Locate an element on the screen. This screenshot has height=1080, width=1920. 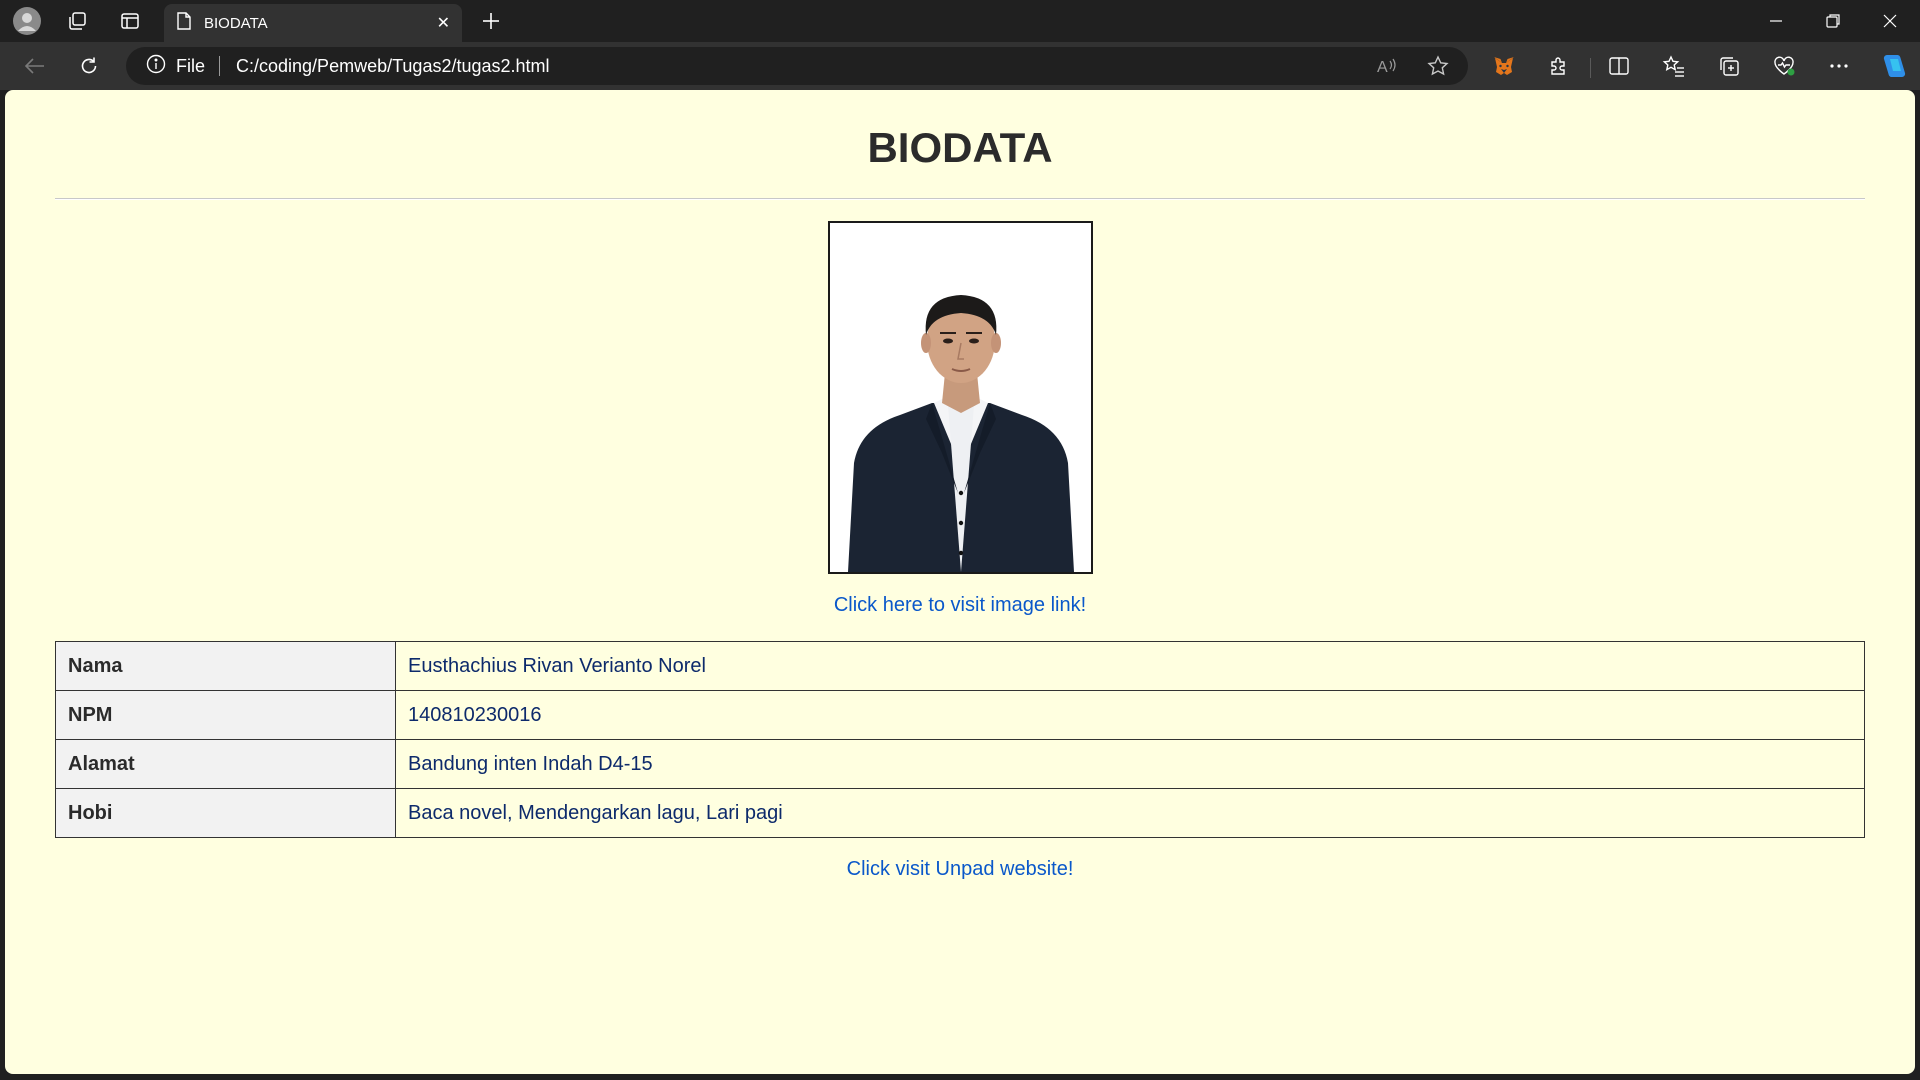
tab-title: BIODATA is located at coordinates (236, 23).